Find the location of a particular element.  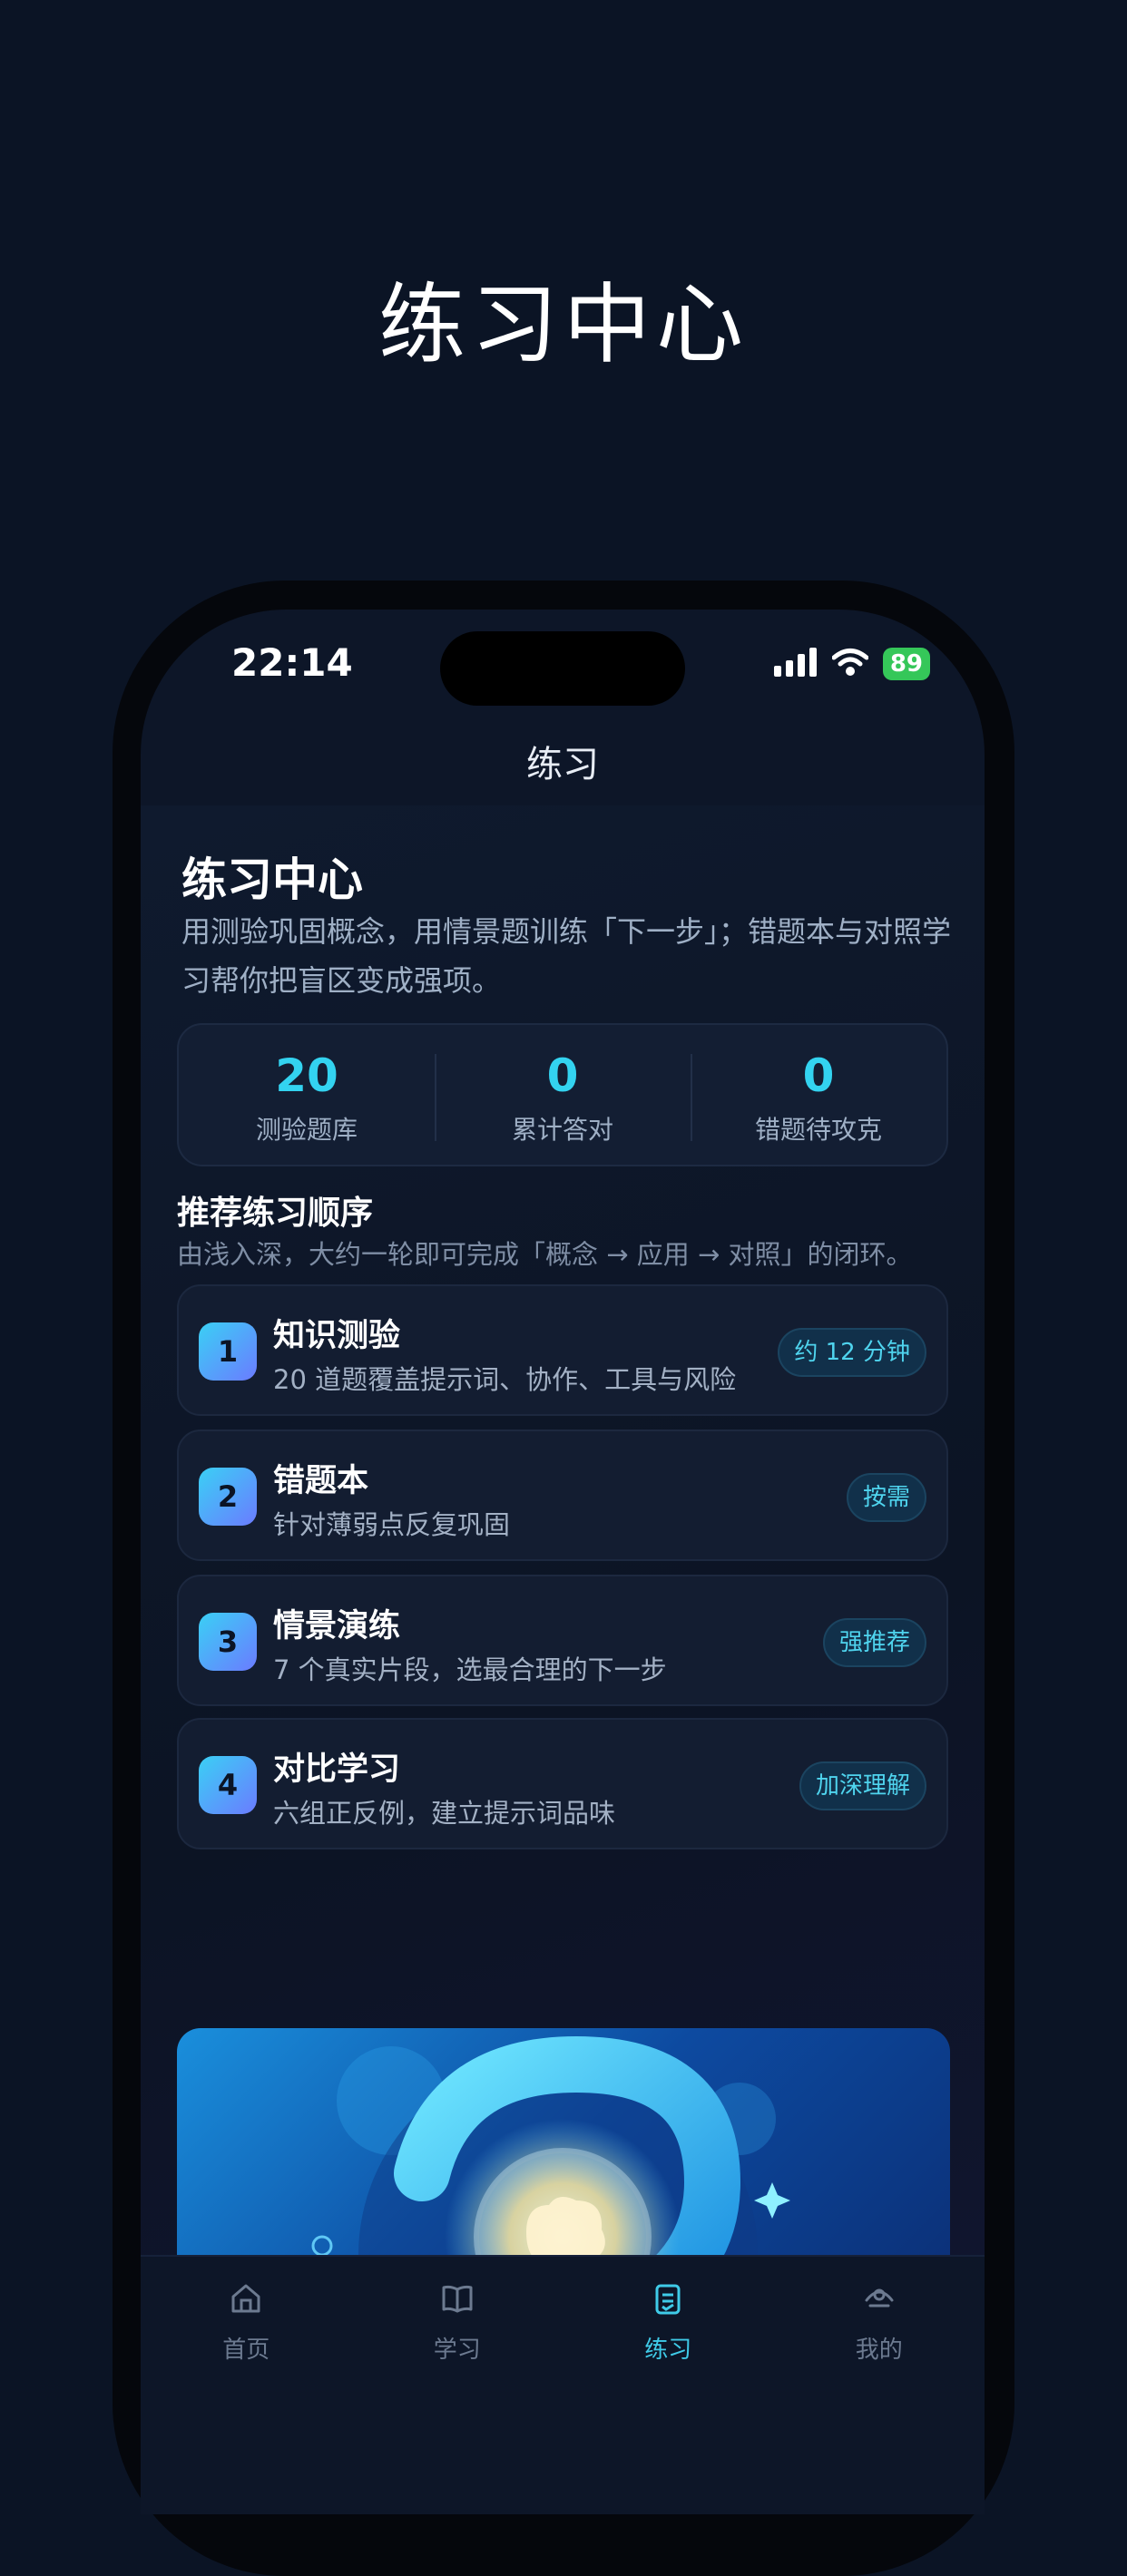

dynamic-island is located at coordinates (562, 668).